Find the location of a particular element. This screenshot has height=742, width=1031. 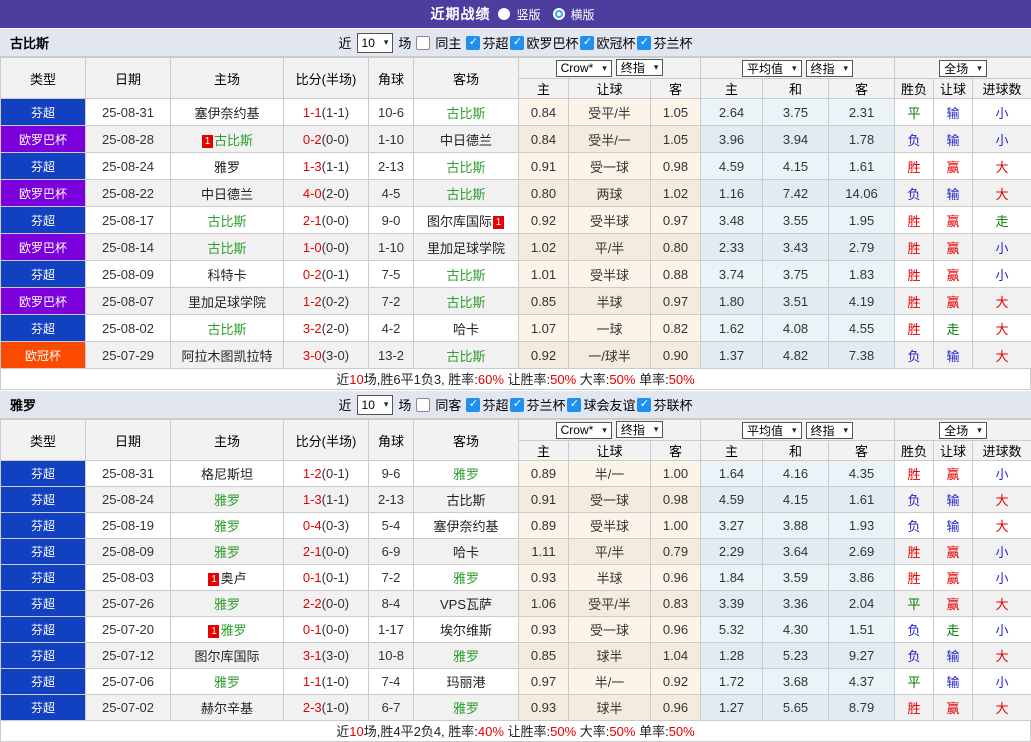

league-label: 欧冠杯 is located at coordinates (615, 42).